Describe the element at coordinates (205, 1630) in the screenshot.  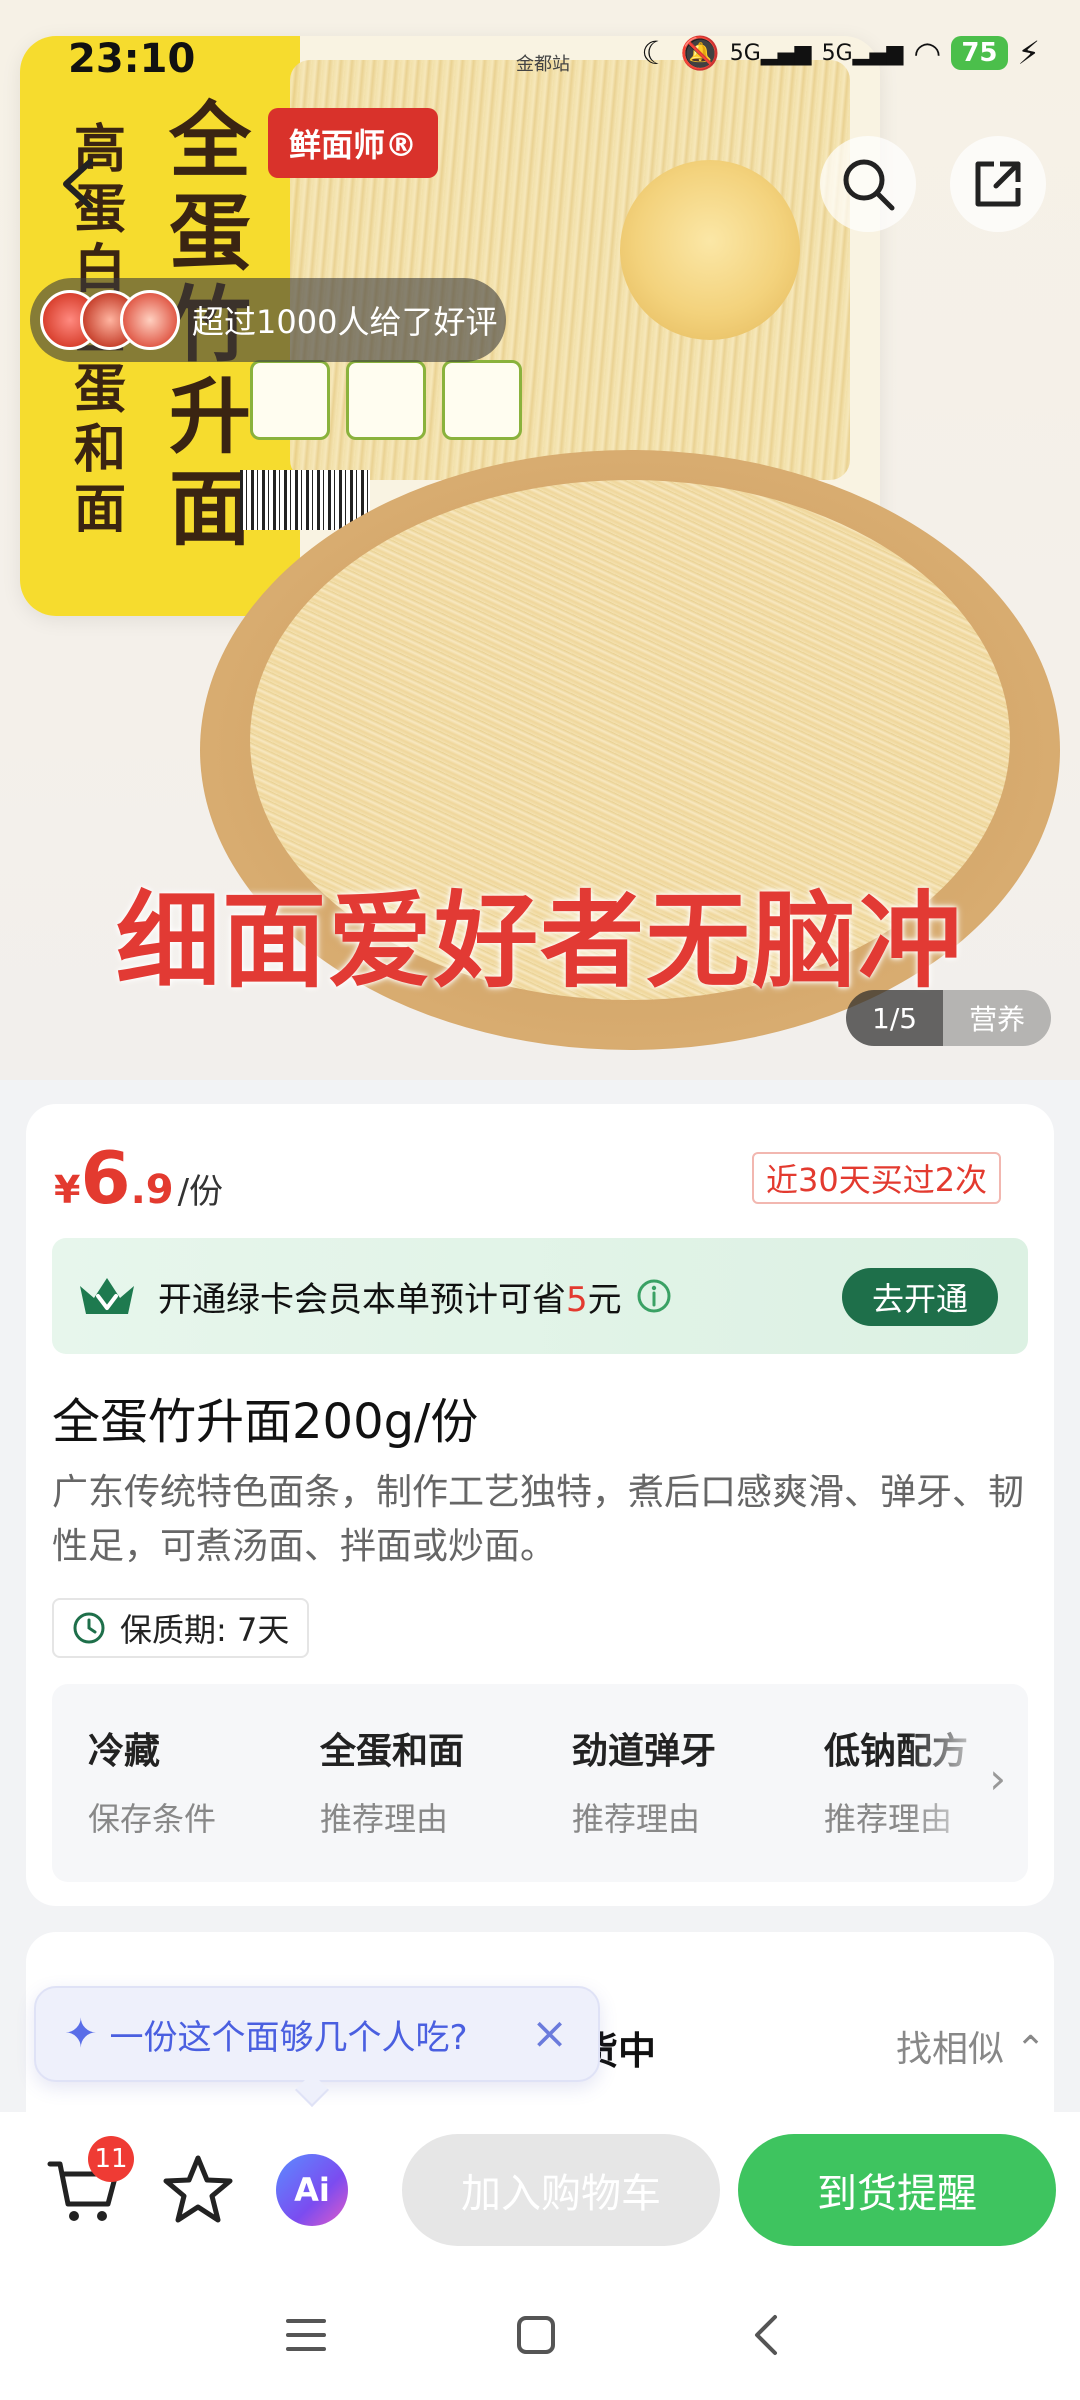
I see `shelf-life-text: 保质期: 7天` at that location.